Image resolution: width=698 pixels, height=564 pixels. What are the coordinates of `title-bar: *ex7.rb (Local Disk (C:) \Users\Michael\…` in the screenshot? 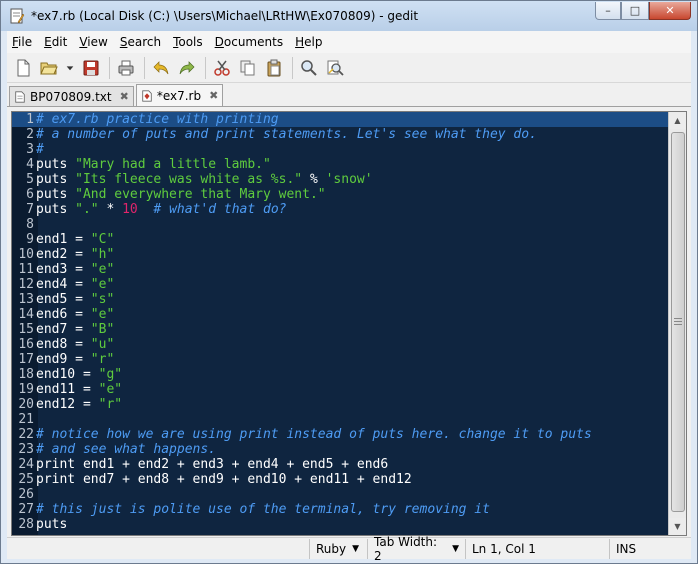 It's located at (349, 16).